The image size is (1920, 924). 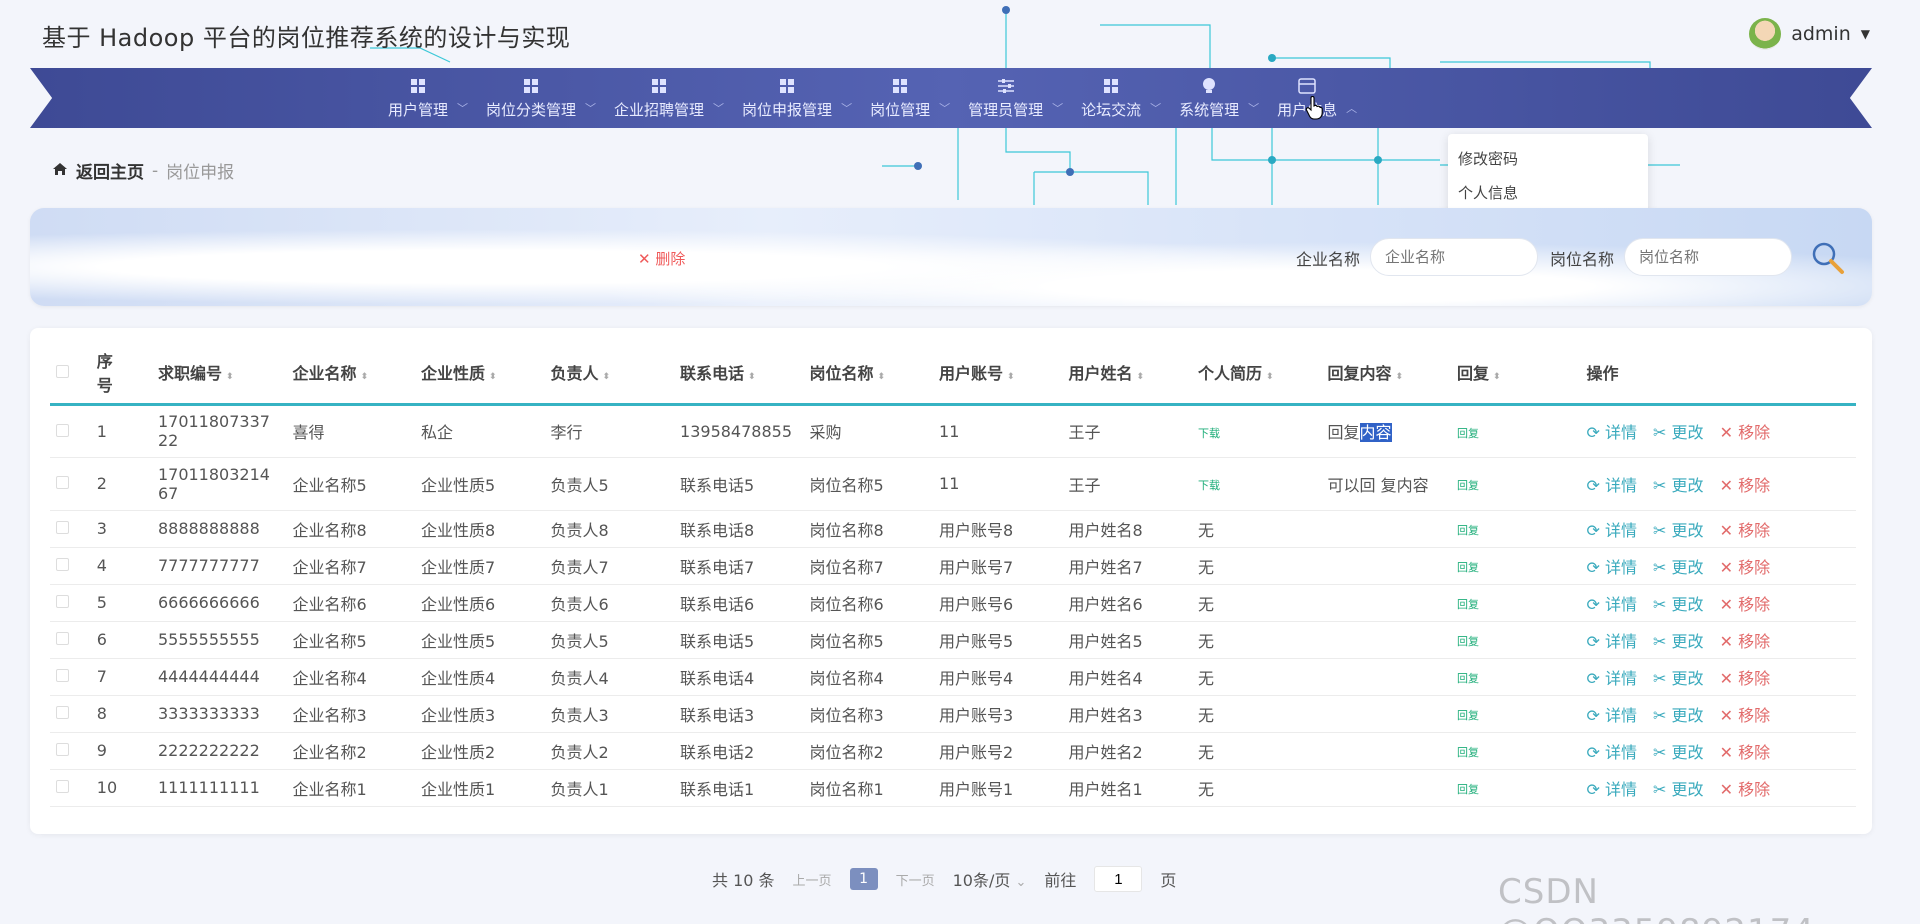 I want to click on delete-button: ✕ 删除, so click(x=661, y=258).